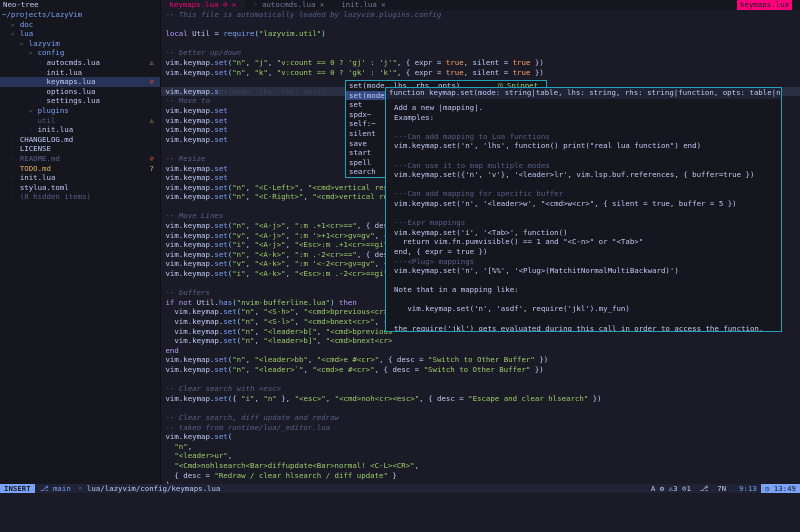 Image resolution: width=800 pixels, height=532 pixels. What do you see at coordinates (289, 5) in the screenshot?
I see `buffer-tab: ◦ autocmds.lua ✕` at bounding box center [289, 5].